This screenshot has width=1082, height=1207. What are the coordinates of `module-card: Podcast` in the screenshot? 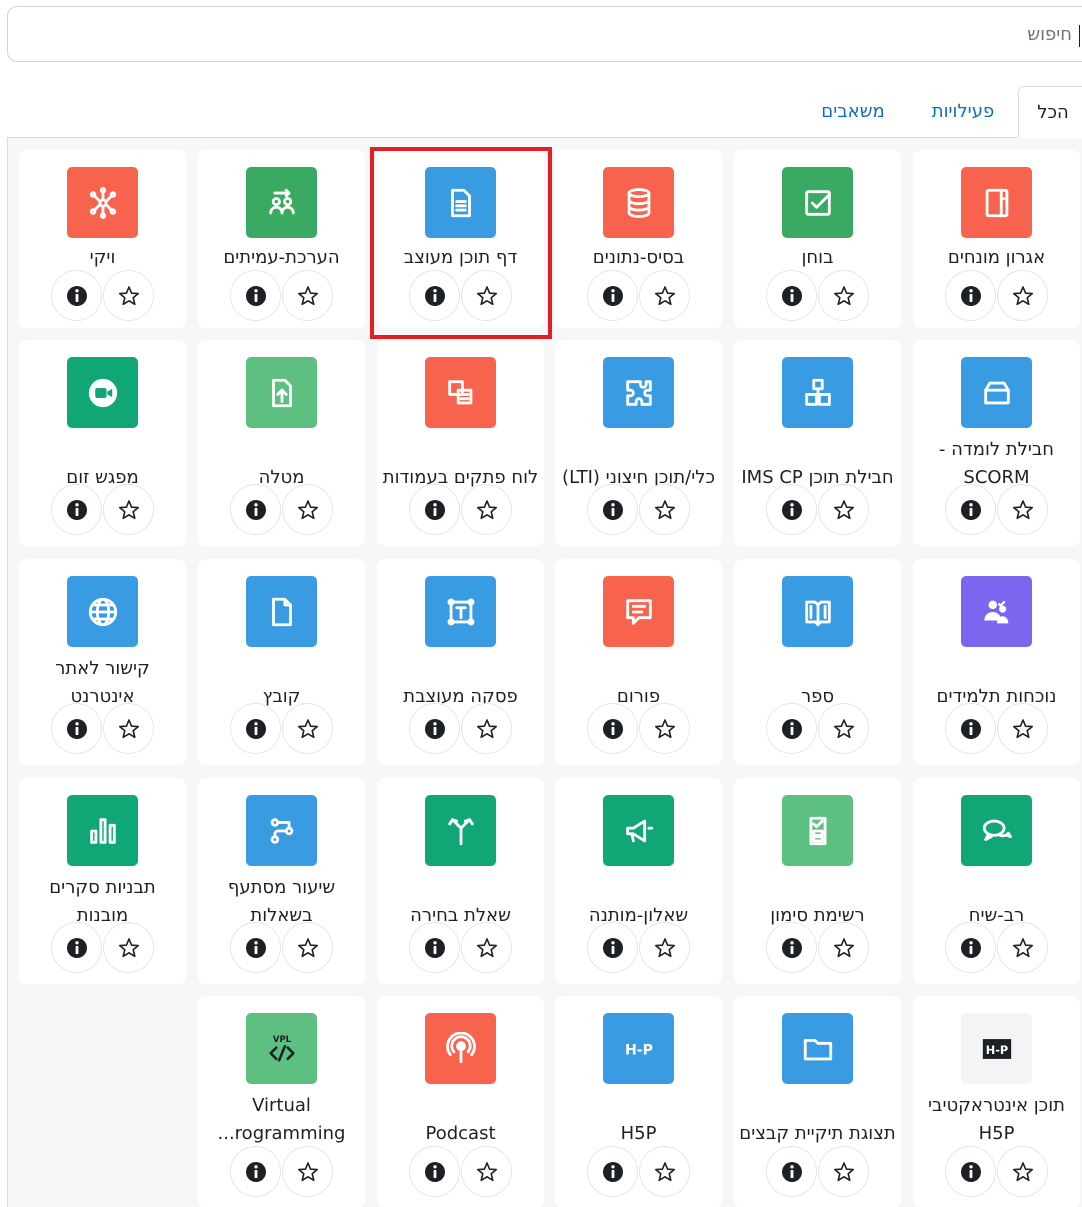 It's located at (460, 1101).